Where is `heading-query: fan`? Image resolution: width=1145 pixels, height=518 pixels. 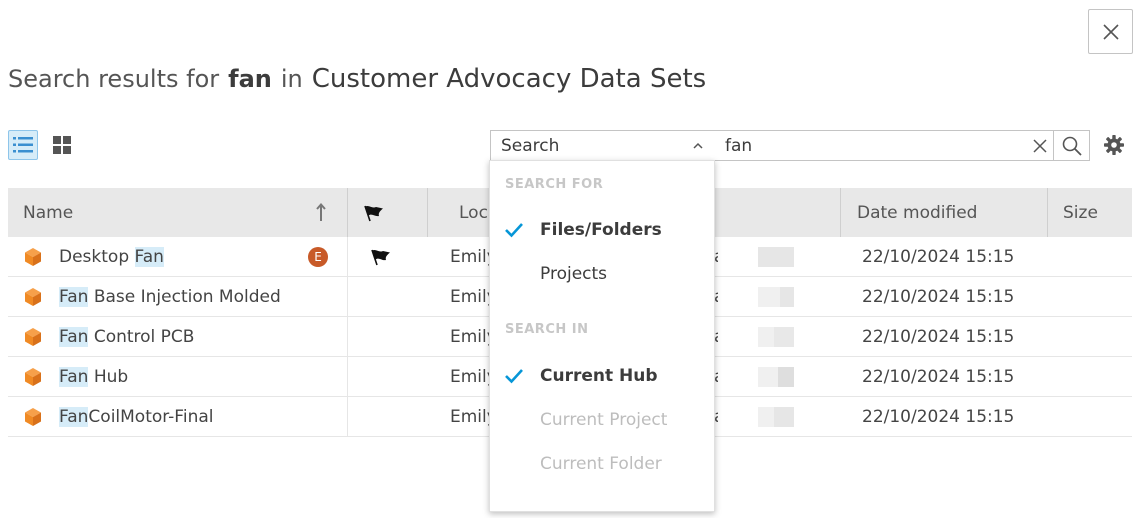
heading-query: fan is located at coordinates (250, 79).